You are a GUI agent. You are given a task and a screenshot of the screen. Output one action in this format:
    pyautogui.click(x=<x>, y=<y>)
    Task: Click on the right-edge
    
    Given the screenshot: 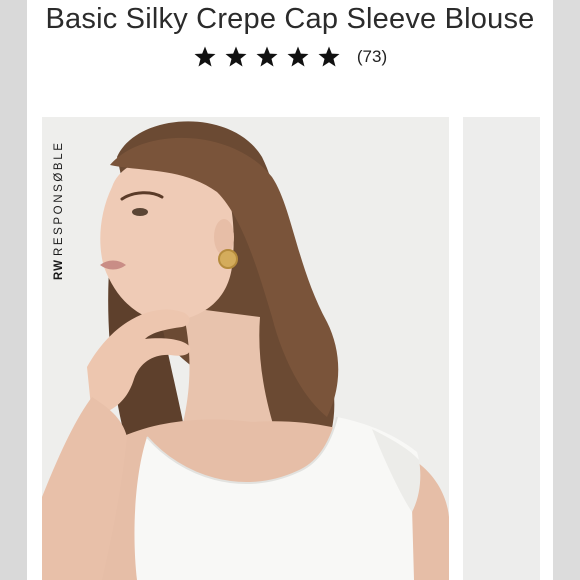 What is the action you would take?
    pyautogui.click(x=566, y=290)
    